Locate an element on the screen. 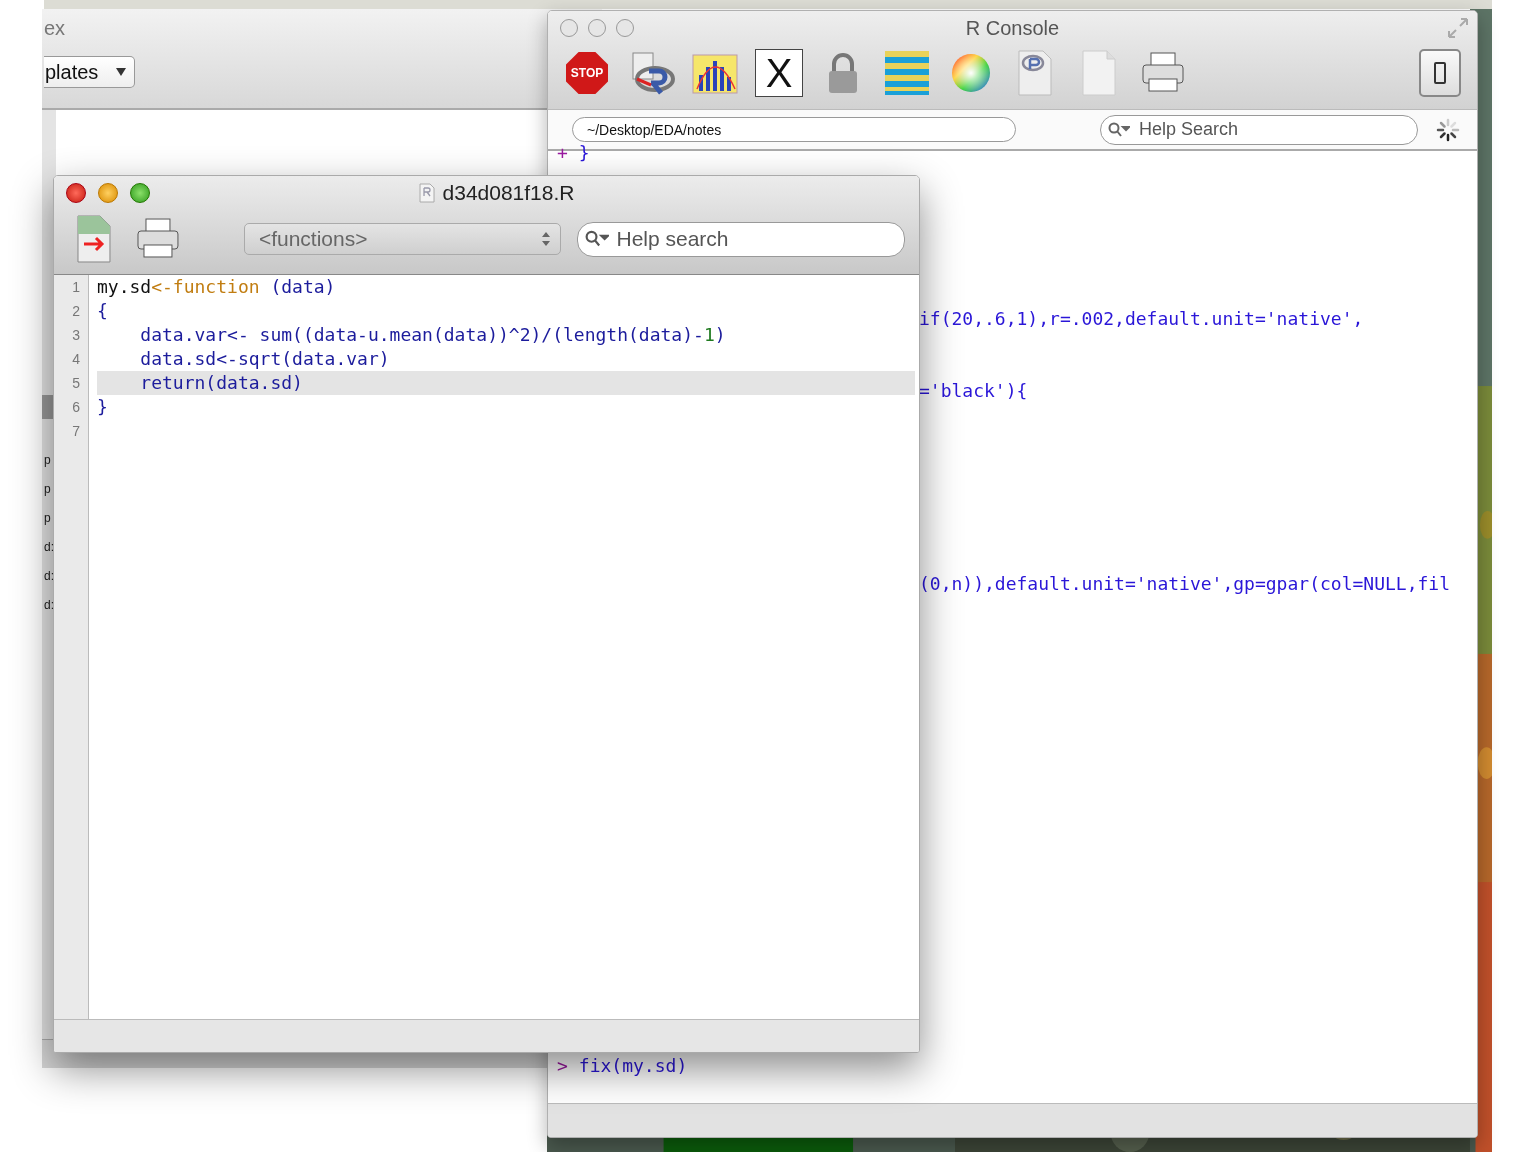 The height and width of the screenshot is (1152, 1536). stop-button: STOP is located at coordinates (587, 73).